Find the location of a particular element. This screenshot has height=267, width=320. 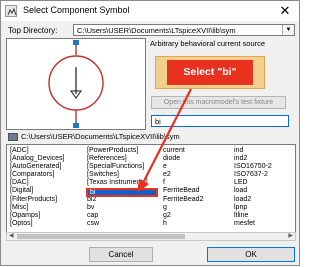

window-title: Select Component Symbol is located at coordinates (76, 10).